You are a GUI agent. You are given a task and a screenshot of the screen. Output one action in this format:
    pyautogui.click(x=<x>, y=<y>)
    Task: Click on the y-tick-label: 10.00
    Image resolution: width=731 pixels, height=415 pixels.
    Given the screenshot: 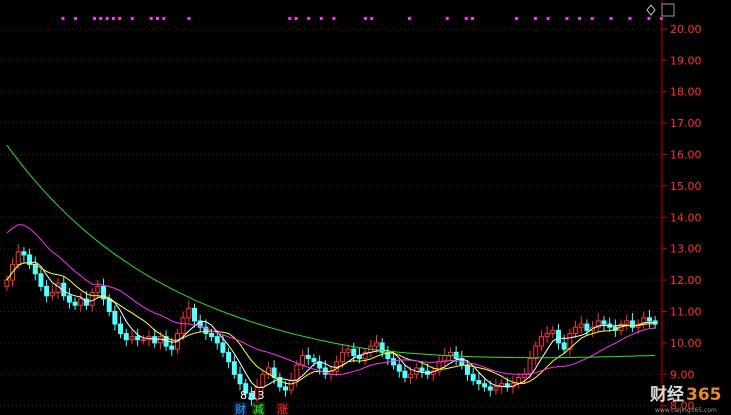 What is the action you would take?
    pyautogui.click(x=686, y=343)
    